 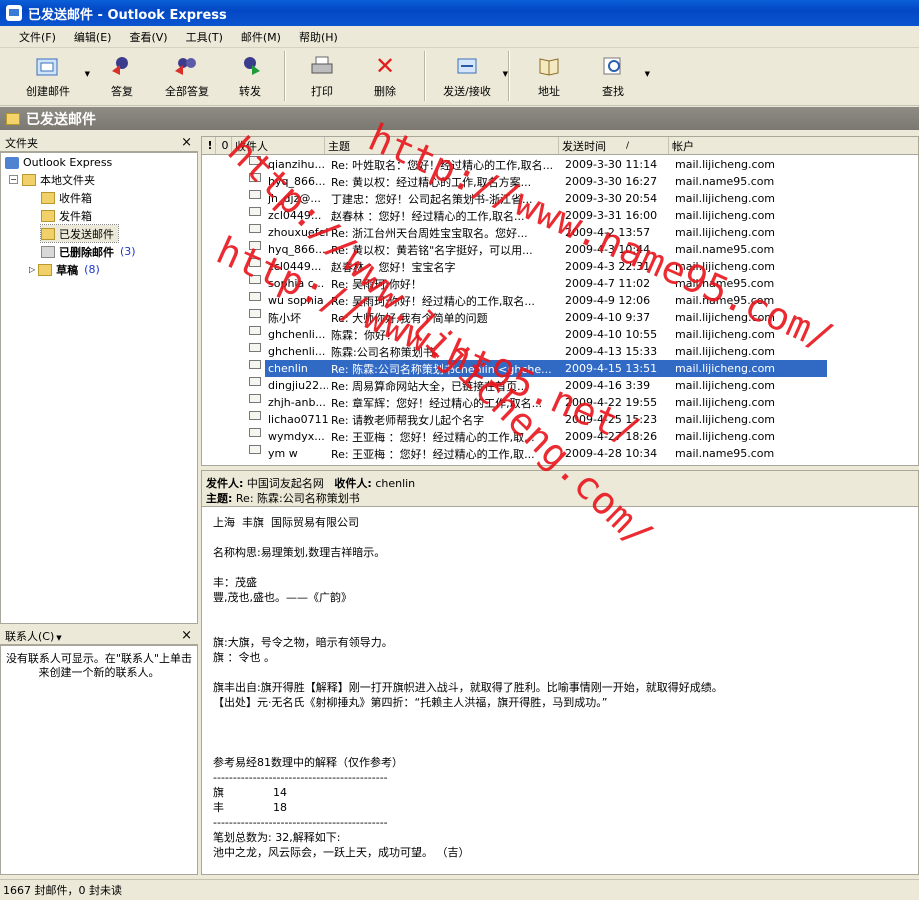 I want to click on new-mail-button: 创建邮件 ▼, so click(x=51, y=76).